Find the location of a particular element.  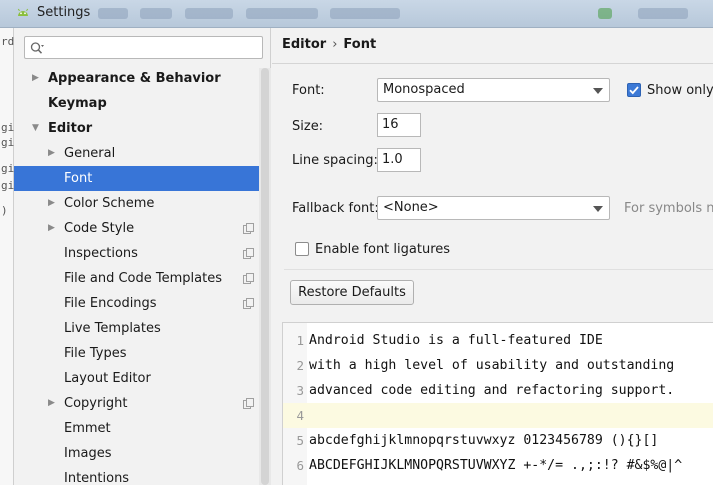

breadcrumb: Editor › Font is located at coordinates (329, 44).